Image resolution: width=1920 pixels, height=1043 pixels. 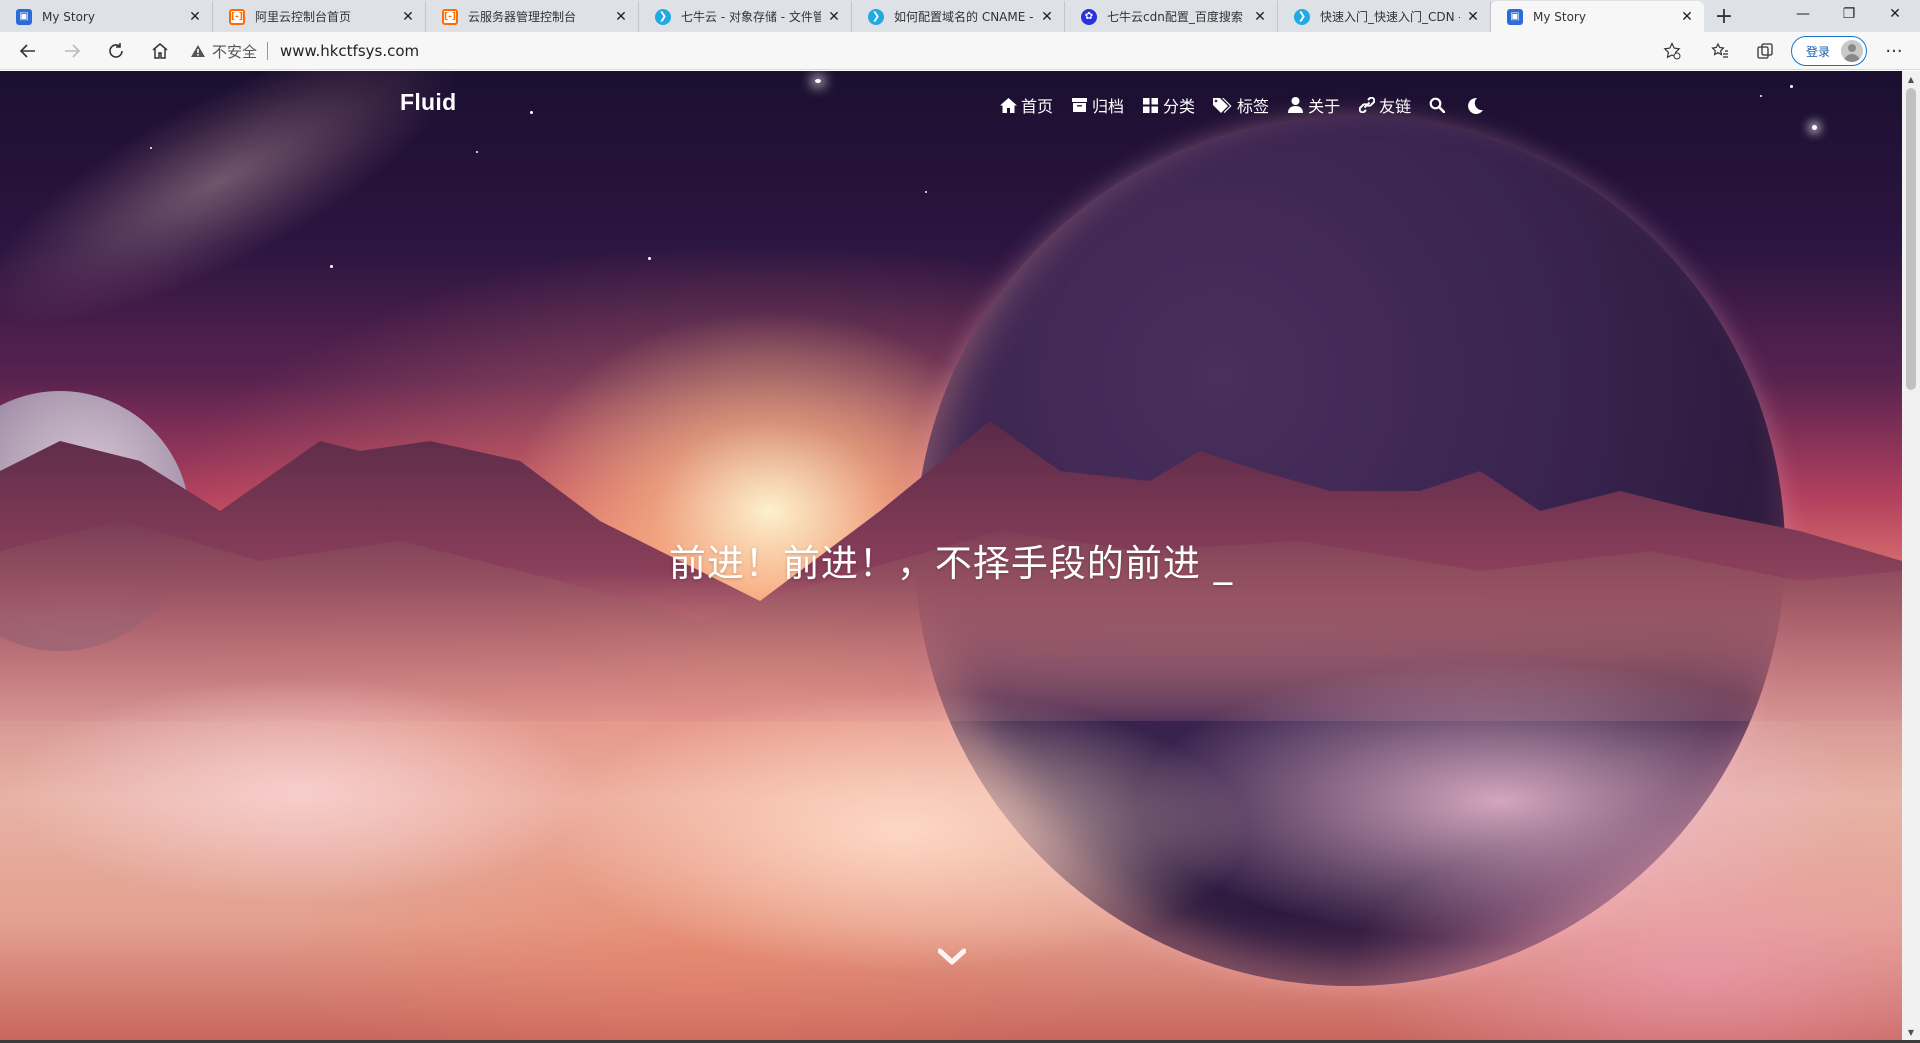 What do you see at coordinates (1324, 106) in the screenshot?
I see `nav-item-label: 关于` at bounding box center [1324, 106].